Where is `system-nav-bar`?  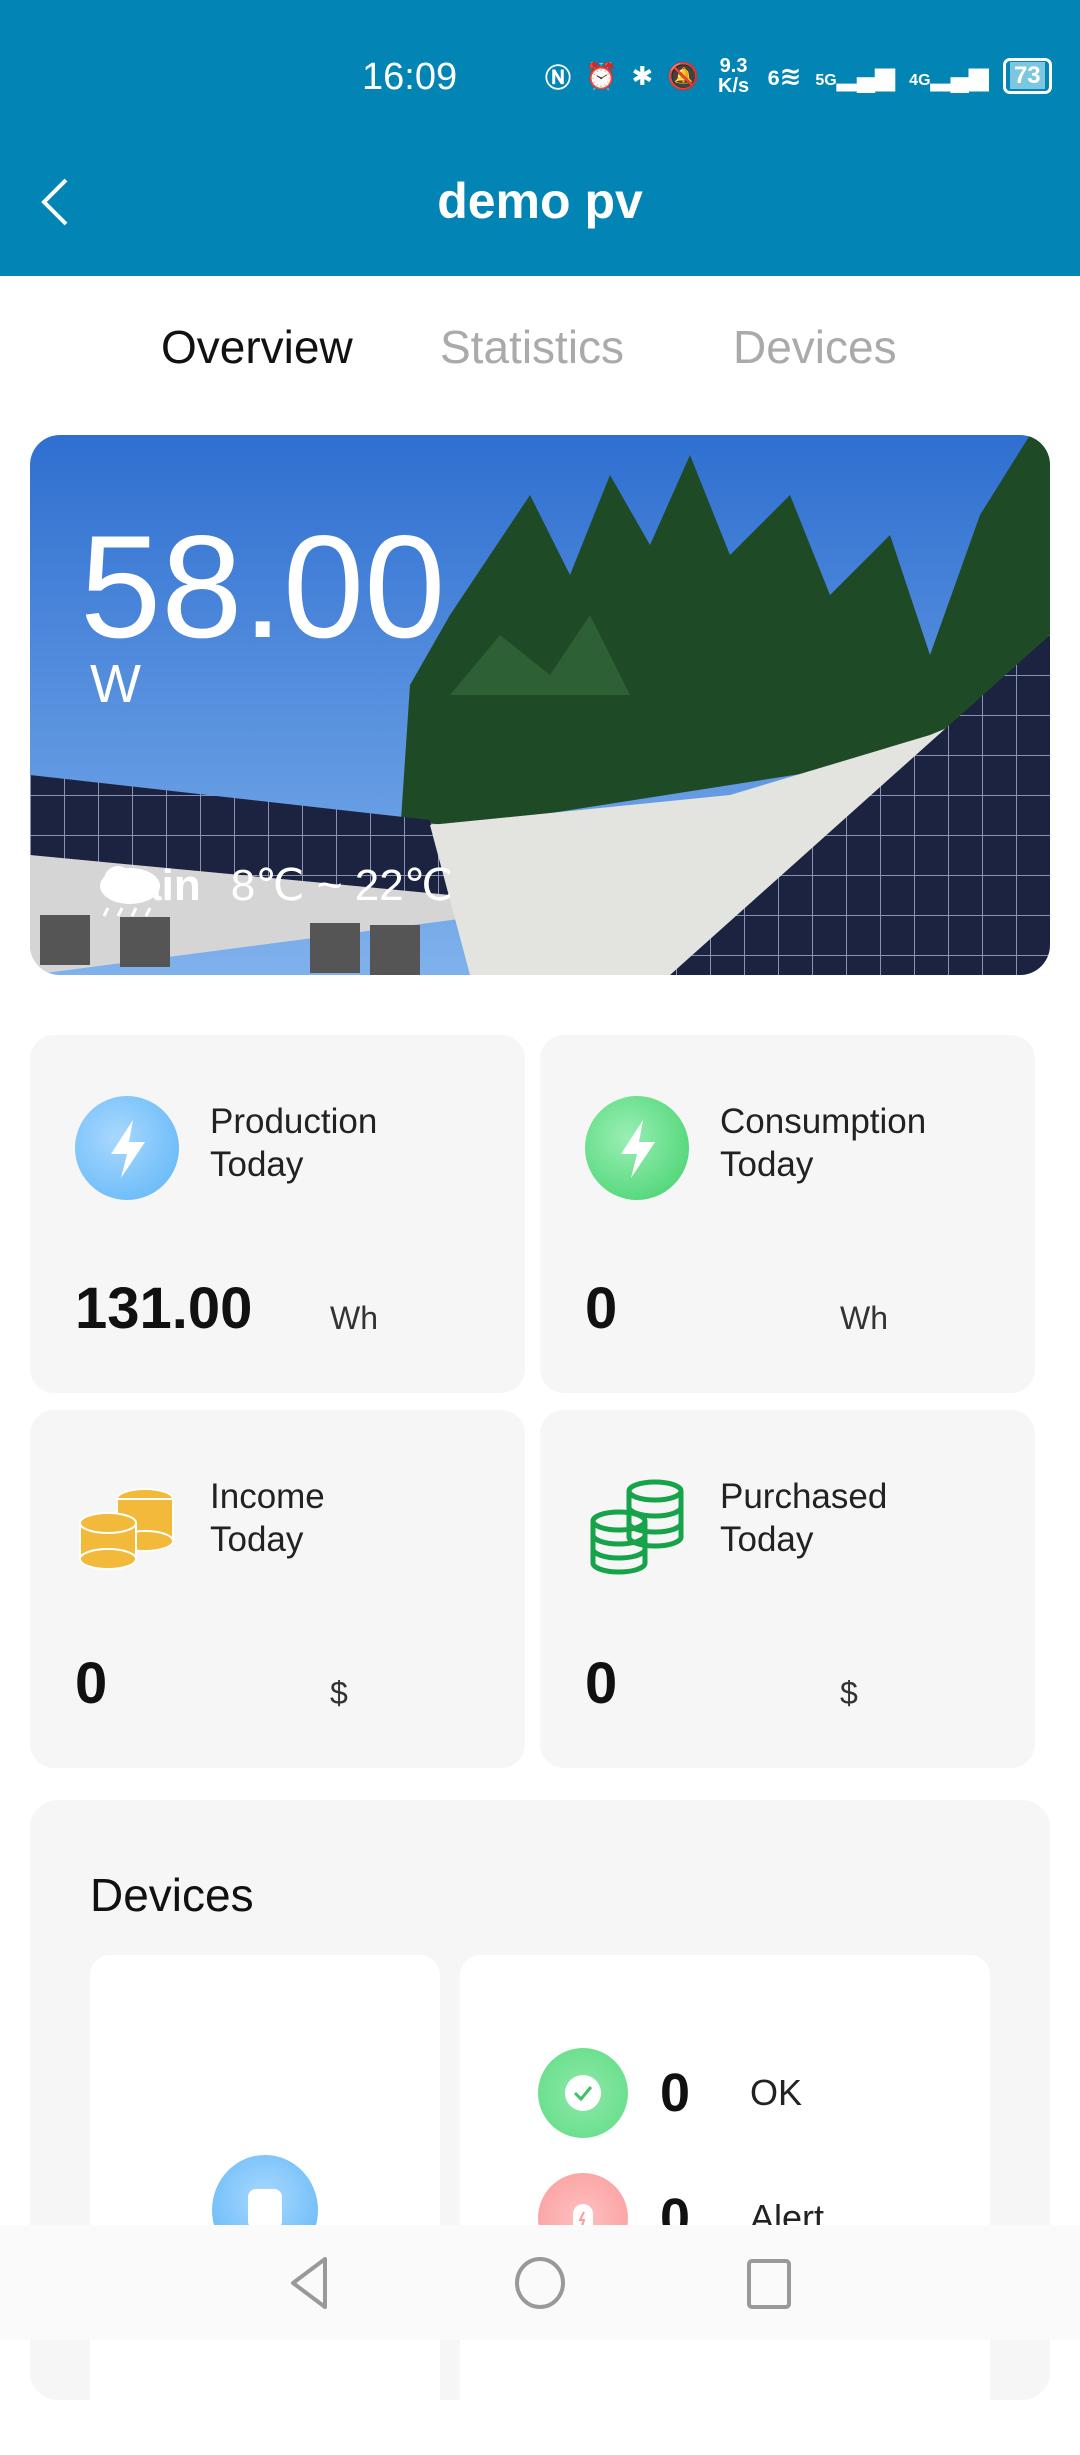
system-nav-bar is located at coordinates (540, 2282).